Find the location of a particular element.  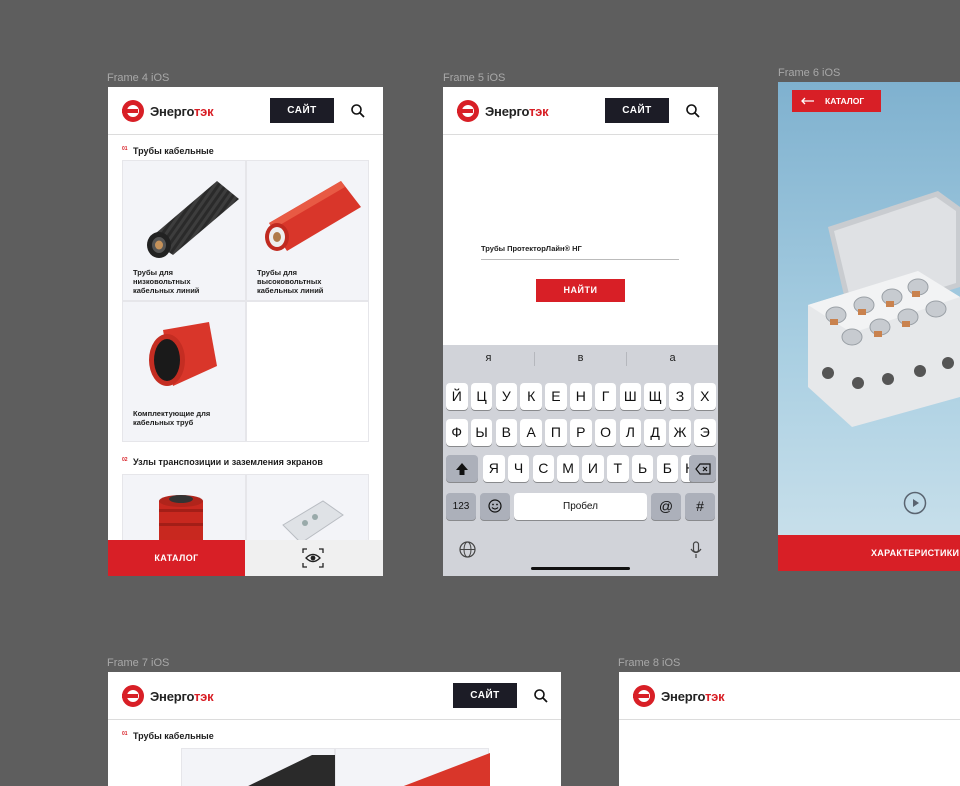

letter-key: Ж is located at coordinates (680, 432).